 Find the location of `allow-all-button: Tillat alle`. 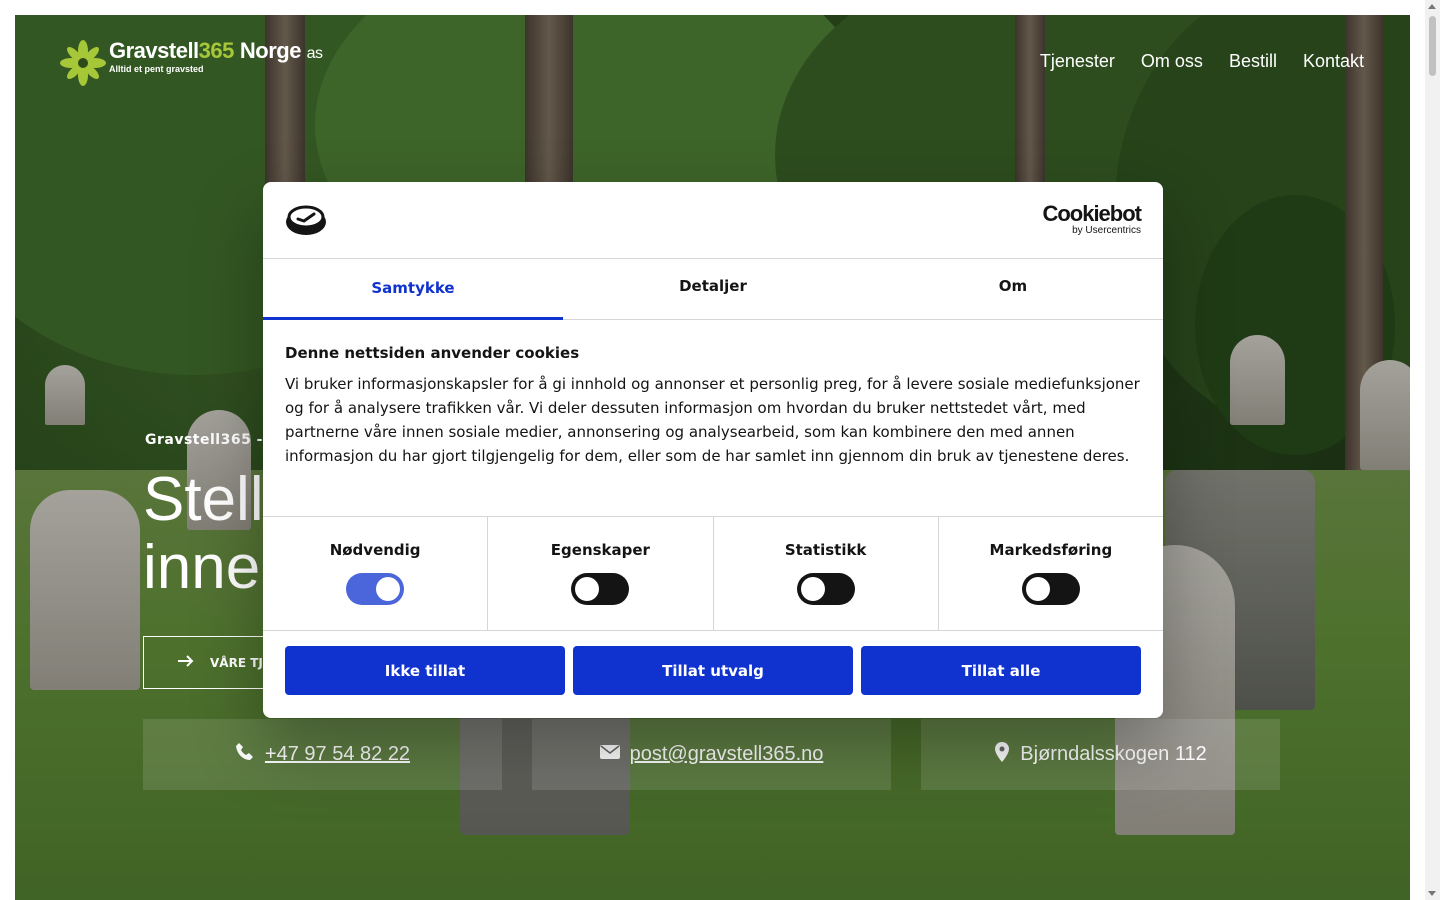

allow-all-button: Tillat alle is located at coordinates (1001, 670).